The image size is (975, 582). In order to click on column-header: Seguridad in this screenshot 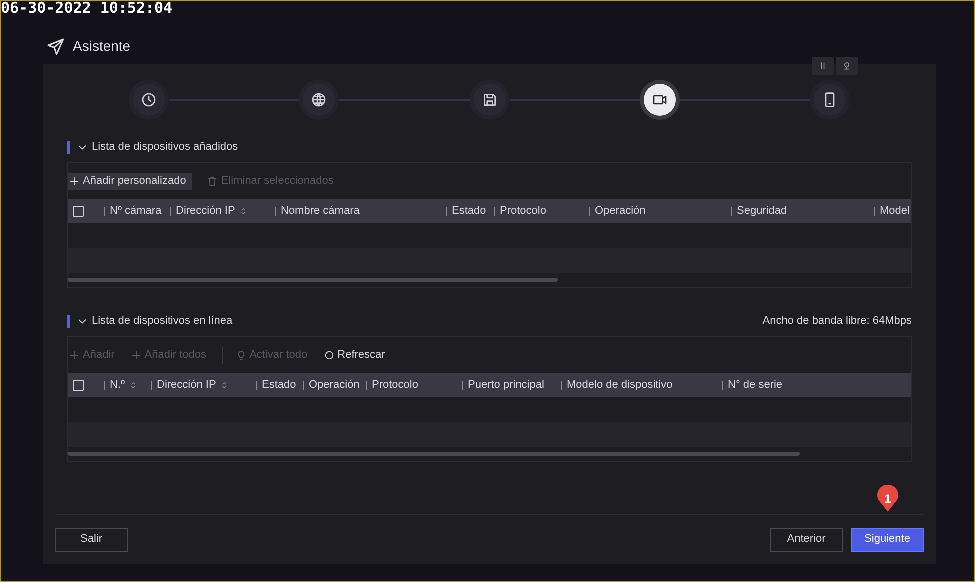, I will do `click(762, 211)`.